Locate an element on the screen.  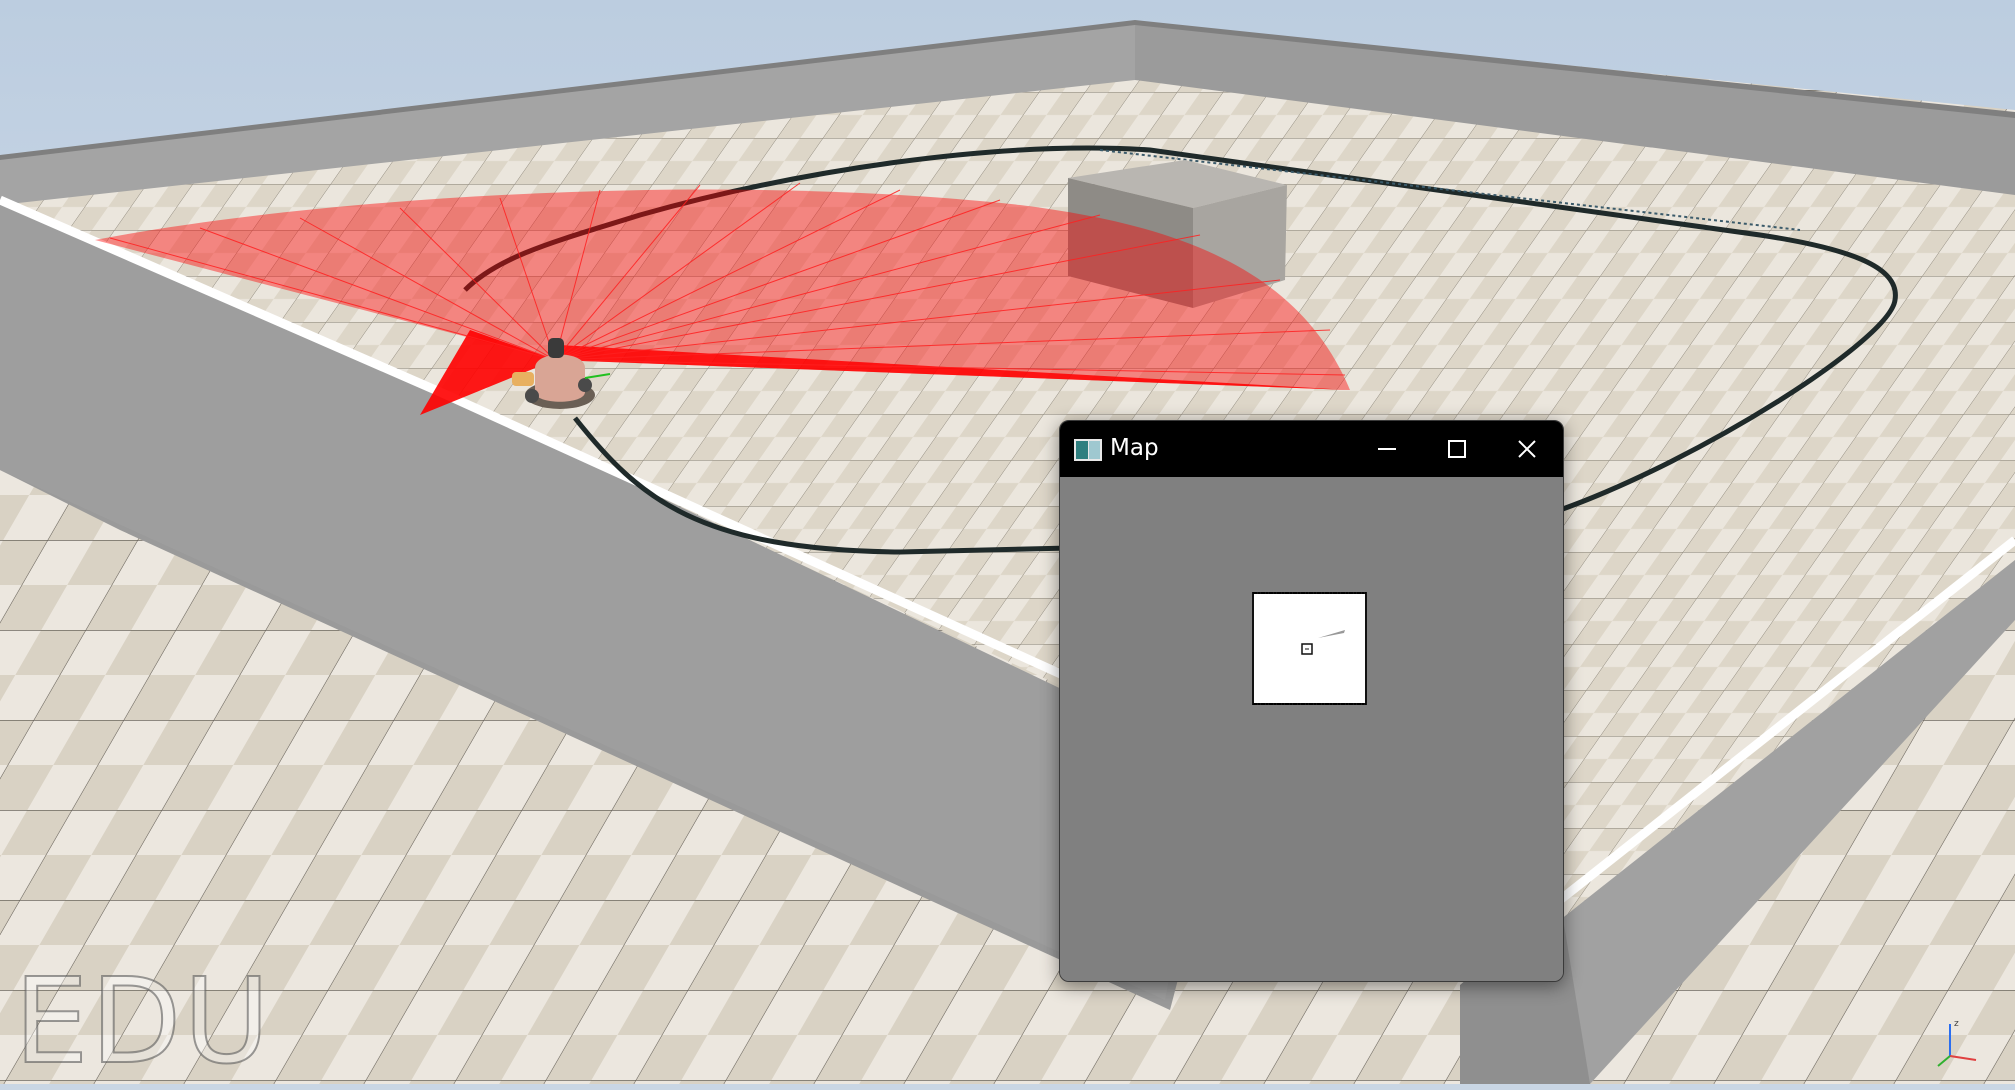
map-window: Map is located at coordinates (1311, 701).